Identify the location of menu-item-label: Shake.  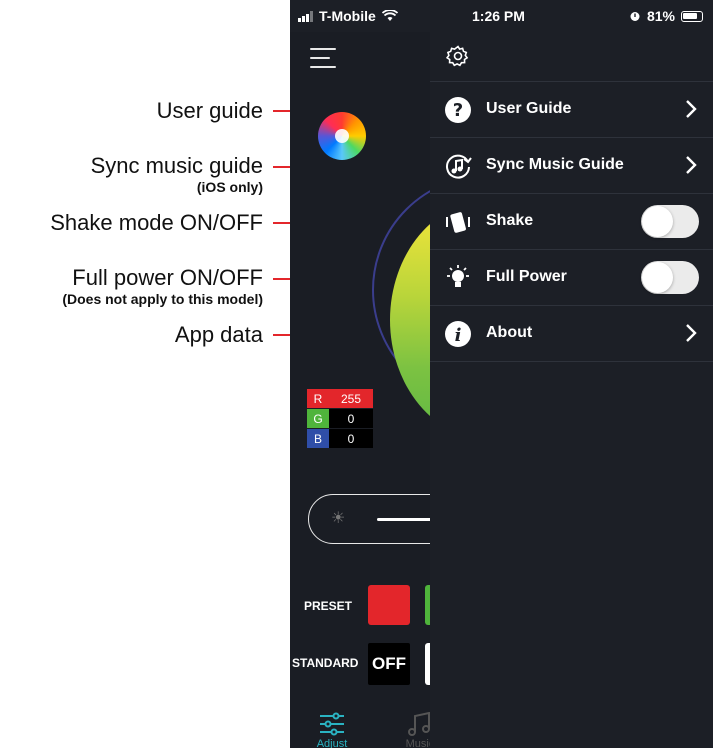
(510, 220).